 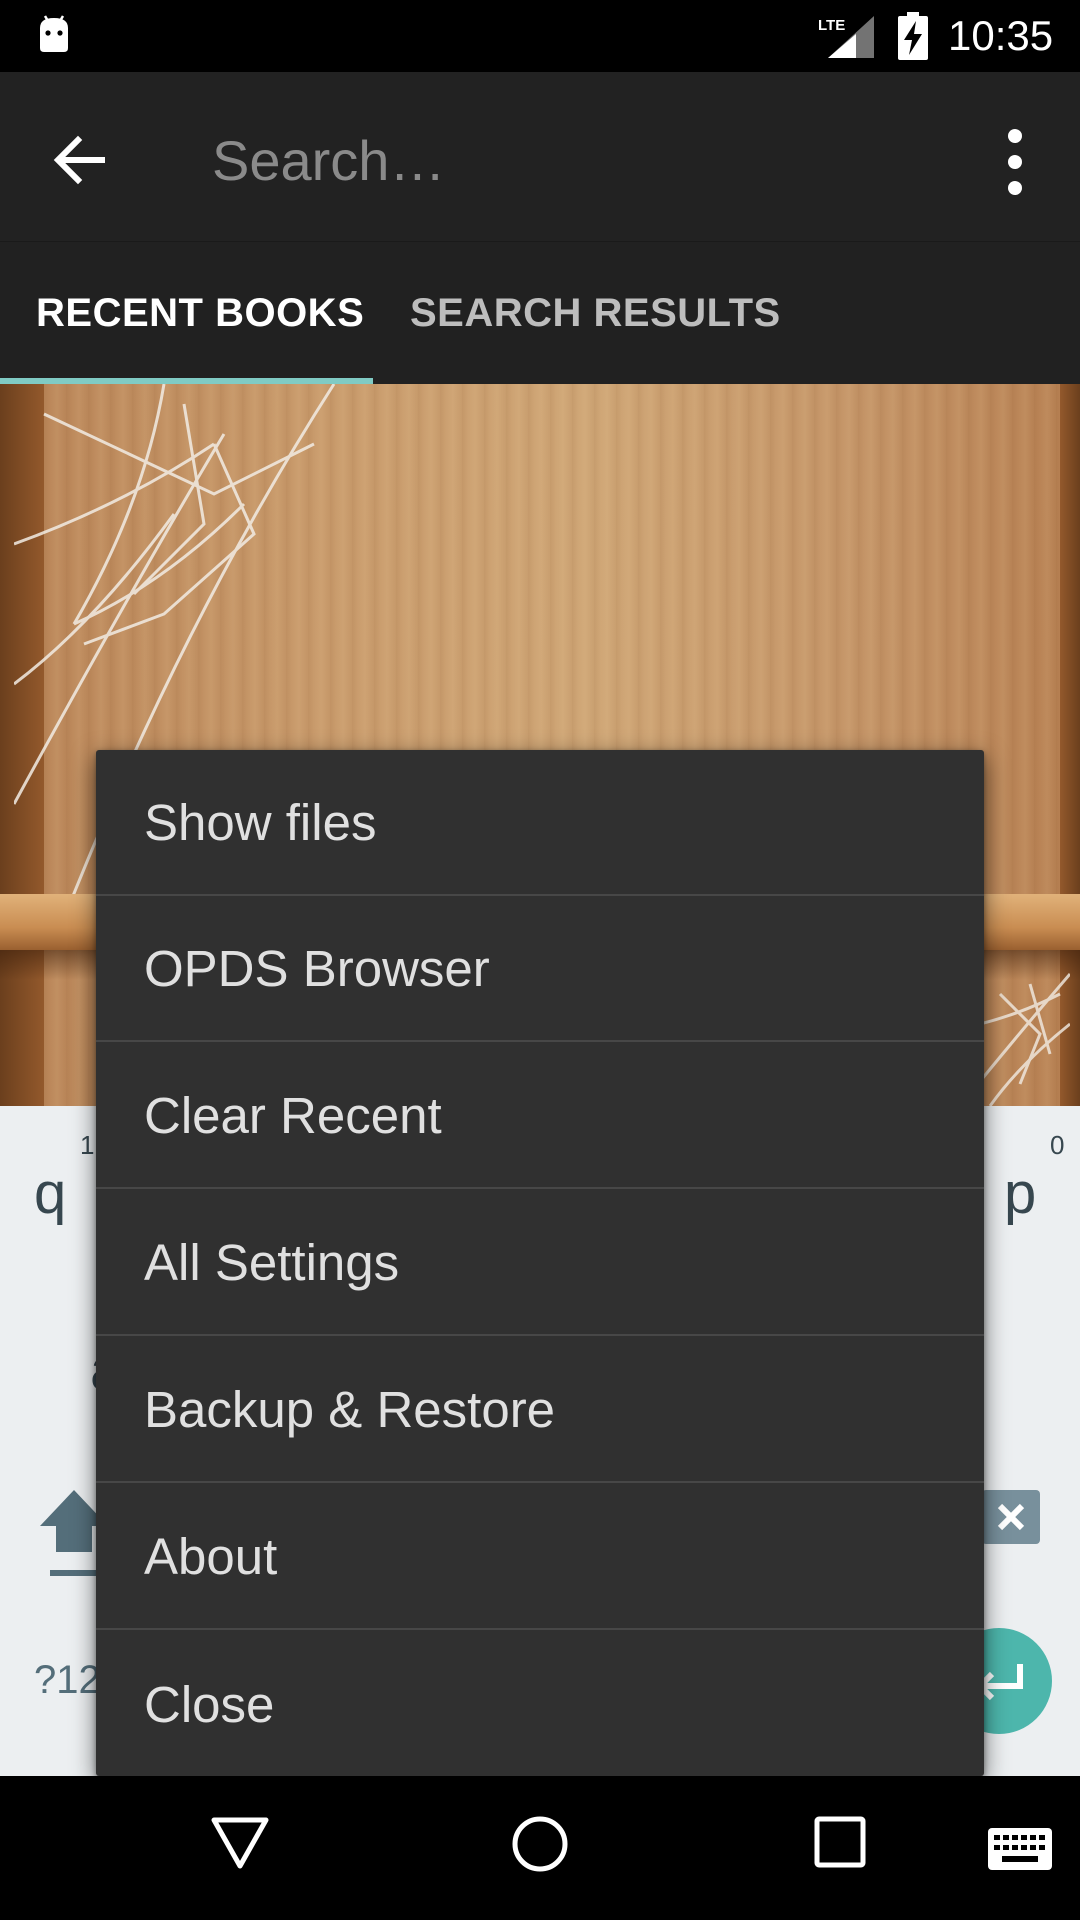 I want to click on status-bar: LTE 10:35, so click(x=540, y=36).